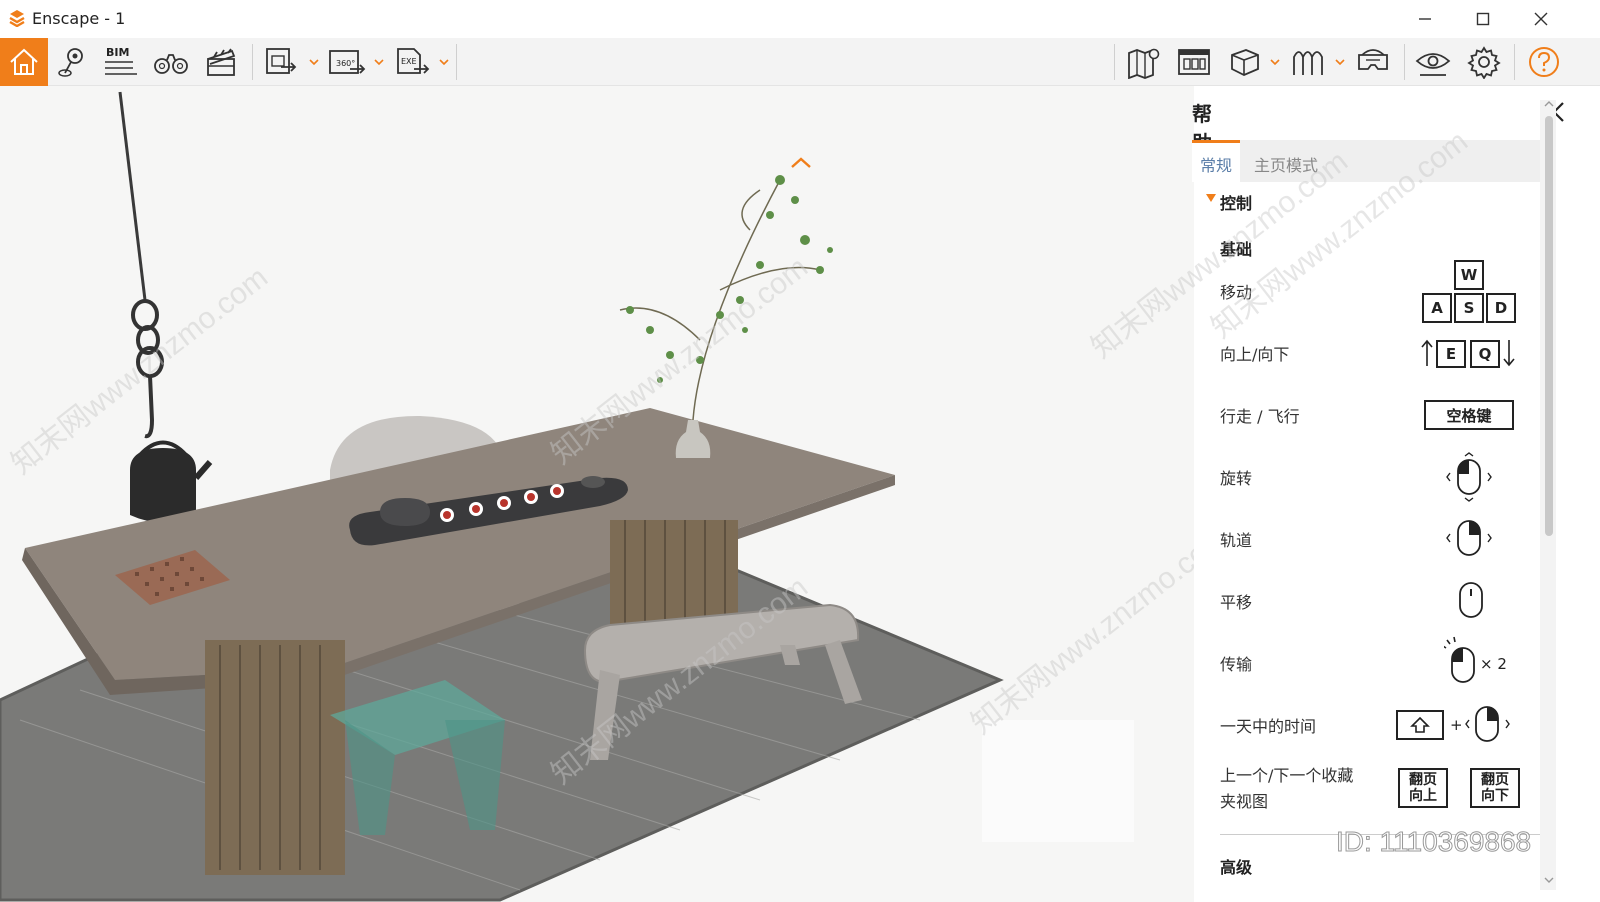 Image resolution: width=1600 pixels, height=902 pixels. I want to click on cube-icon, so click(1245, 62).